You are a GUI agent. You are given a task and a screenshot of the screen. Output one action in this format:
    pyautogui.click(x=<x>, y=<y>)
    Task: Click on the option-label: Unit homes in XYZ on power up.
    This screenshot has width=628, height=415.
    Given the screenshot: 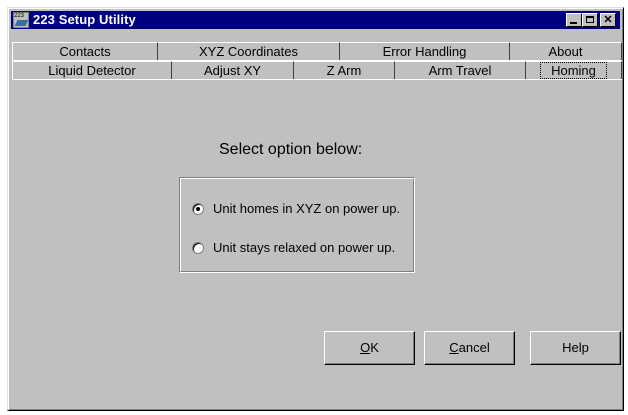 What is the action you would take?
    pyautogui.click(x=307, y=208)
    